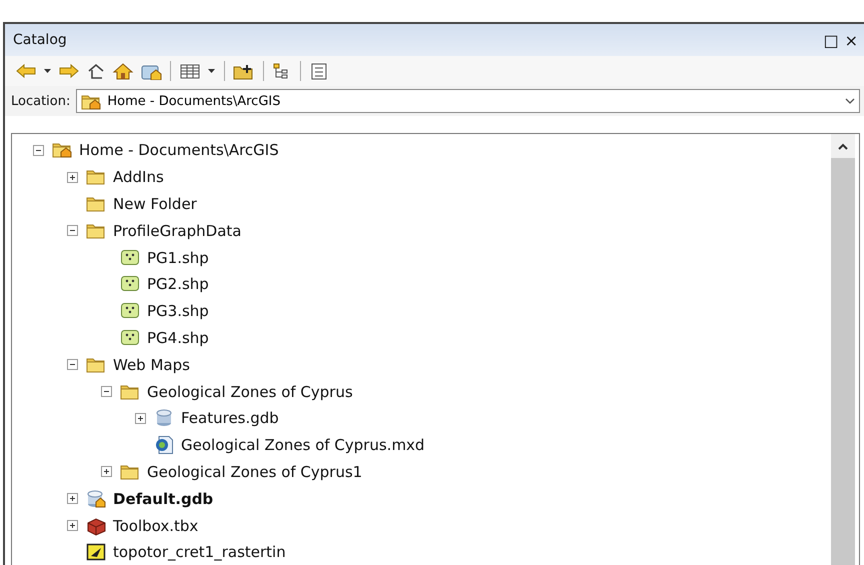 This screenshot has width=864, height=565. I want to click on details-view-icon, so click(319, 71).